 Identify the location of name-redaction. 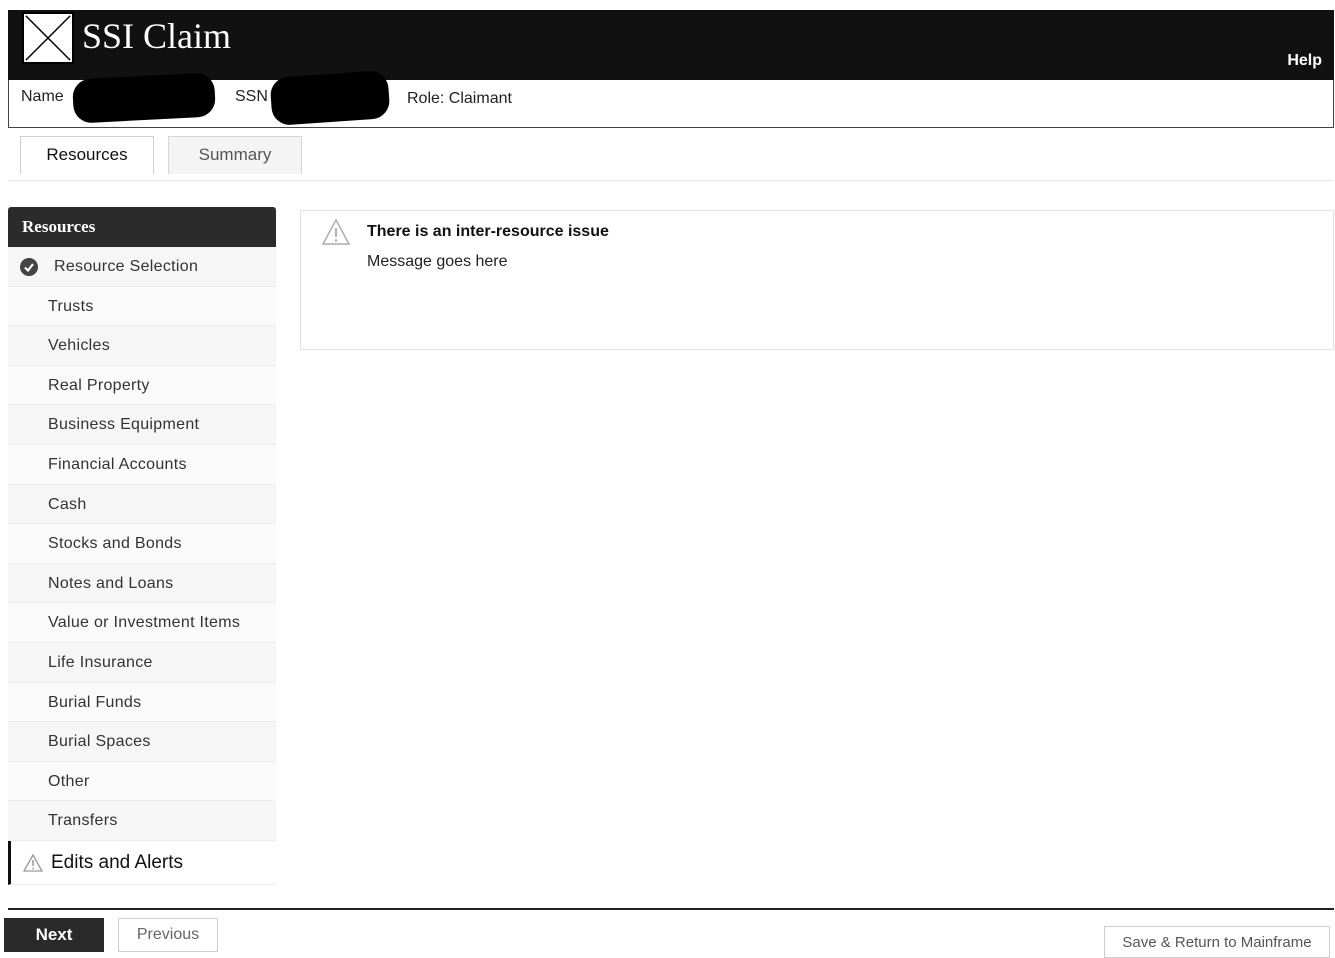
(144, 98).